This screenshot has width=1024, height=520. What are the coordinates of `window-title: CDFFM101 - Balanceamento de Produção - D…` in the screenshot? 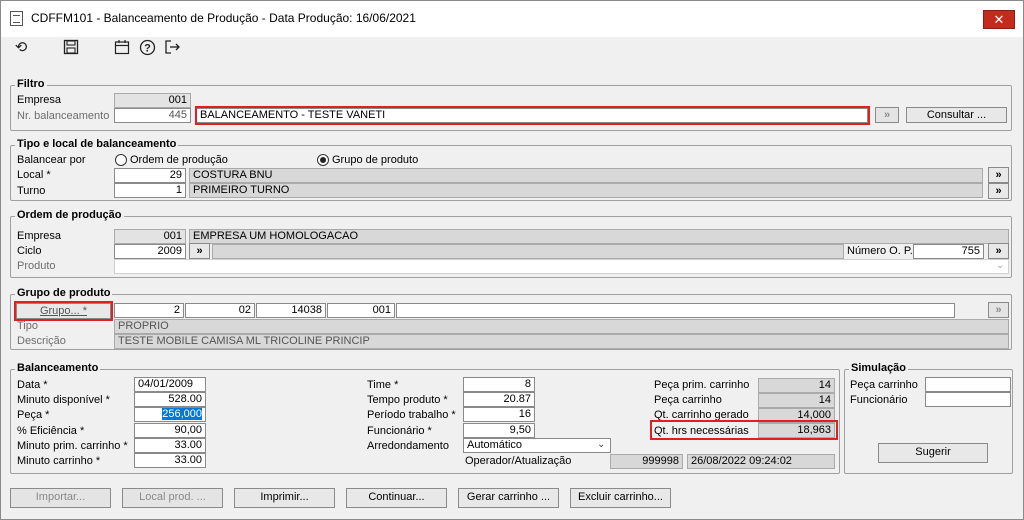 It's located at (223, 18).